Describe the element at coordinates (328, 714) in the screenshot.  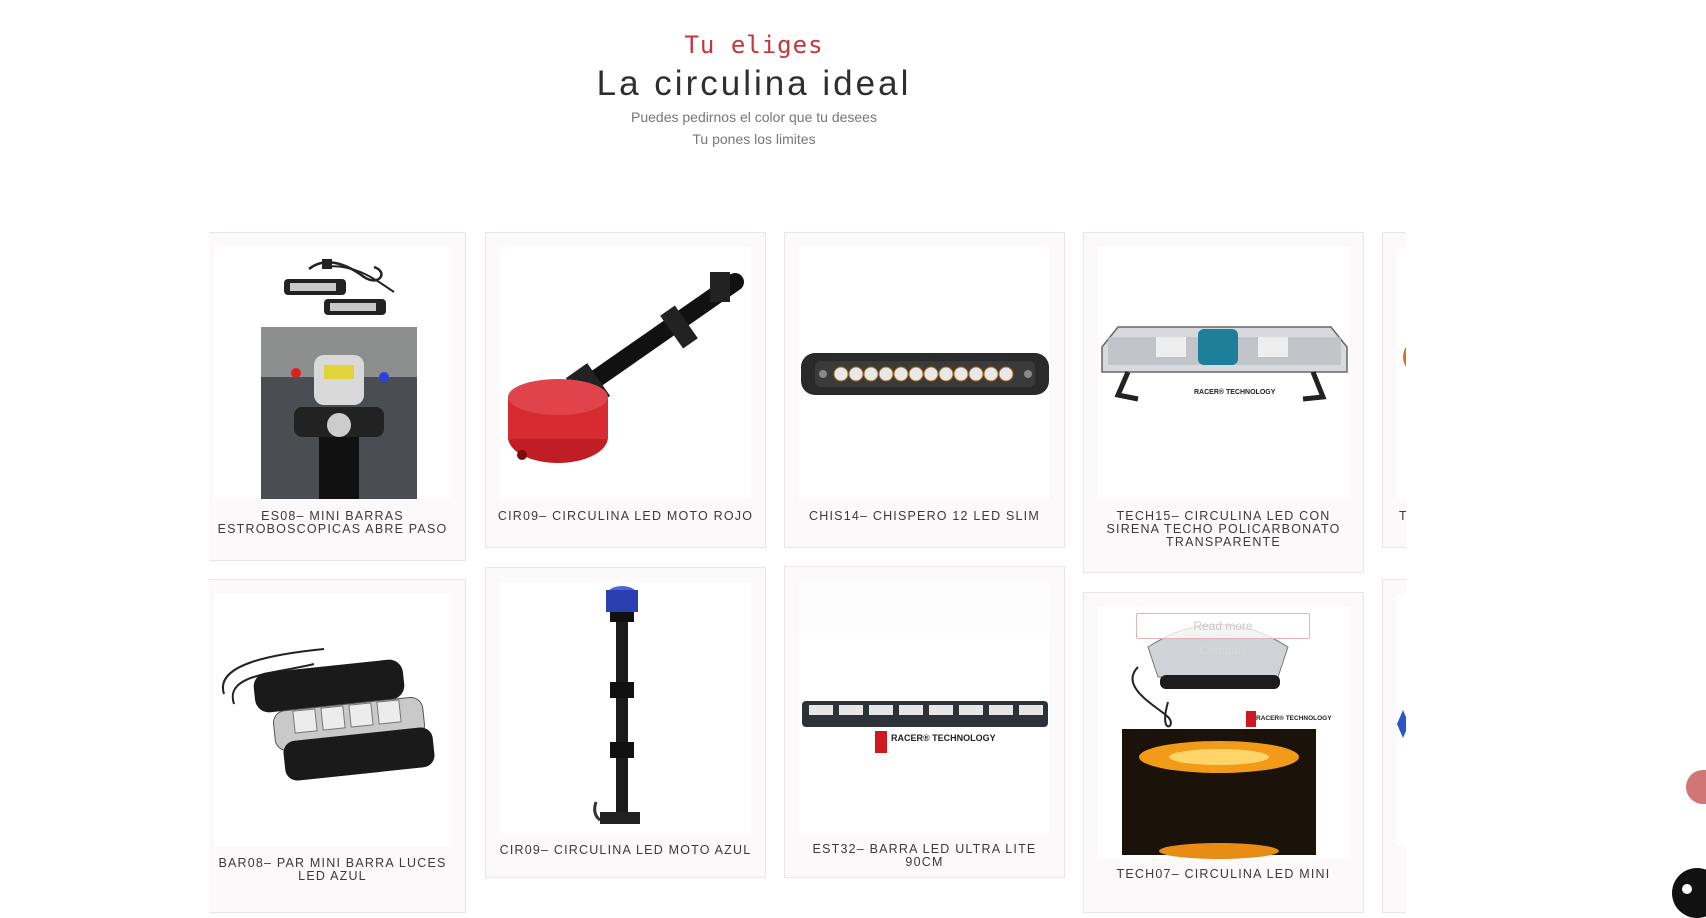
I see `mini-led-bars-pair-icon` at that location.